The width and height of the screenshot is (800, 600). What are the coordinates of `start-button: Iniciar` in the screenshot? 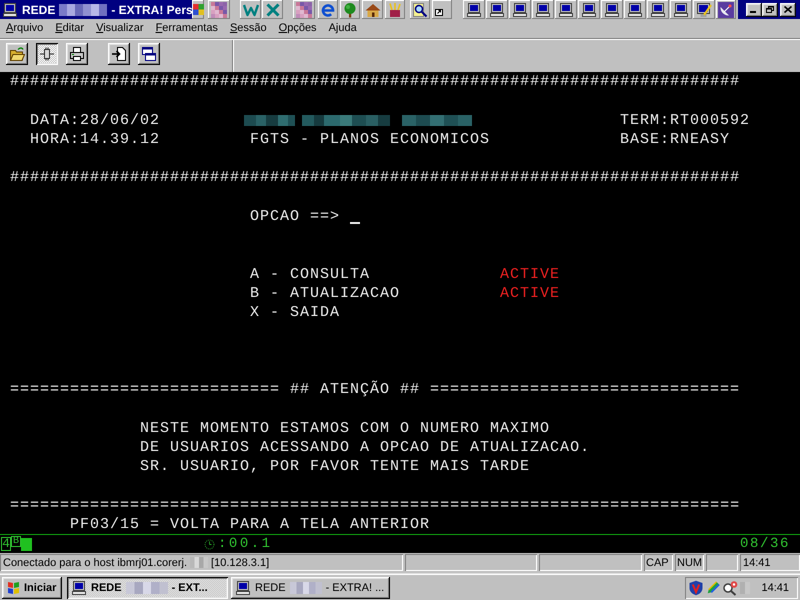 It's located at (32, 587).